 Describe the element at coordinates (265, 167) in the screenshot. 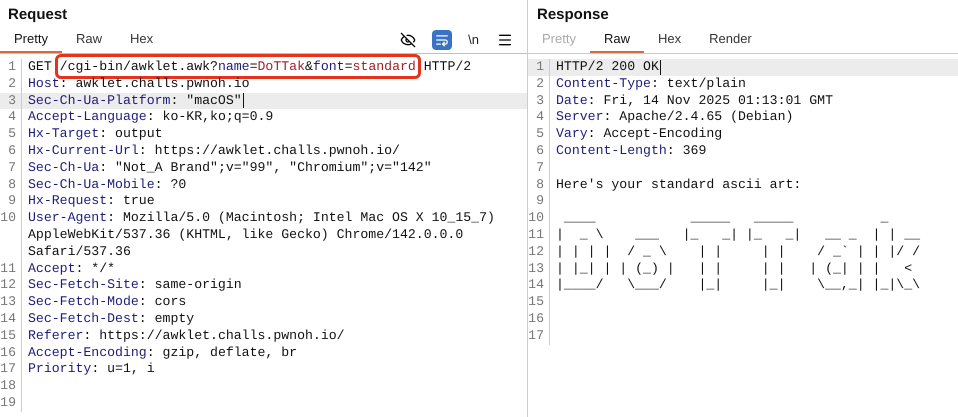

I see `code-text: : "Not_A Brand";v="99", "Chromium";v="142"` at that location.